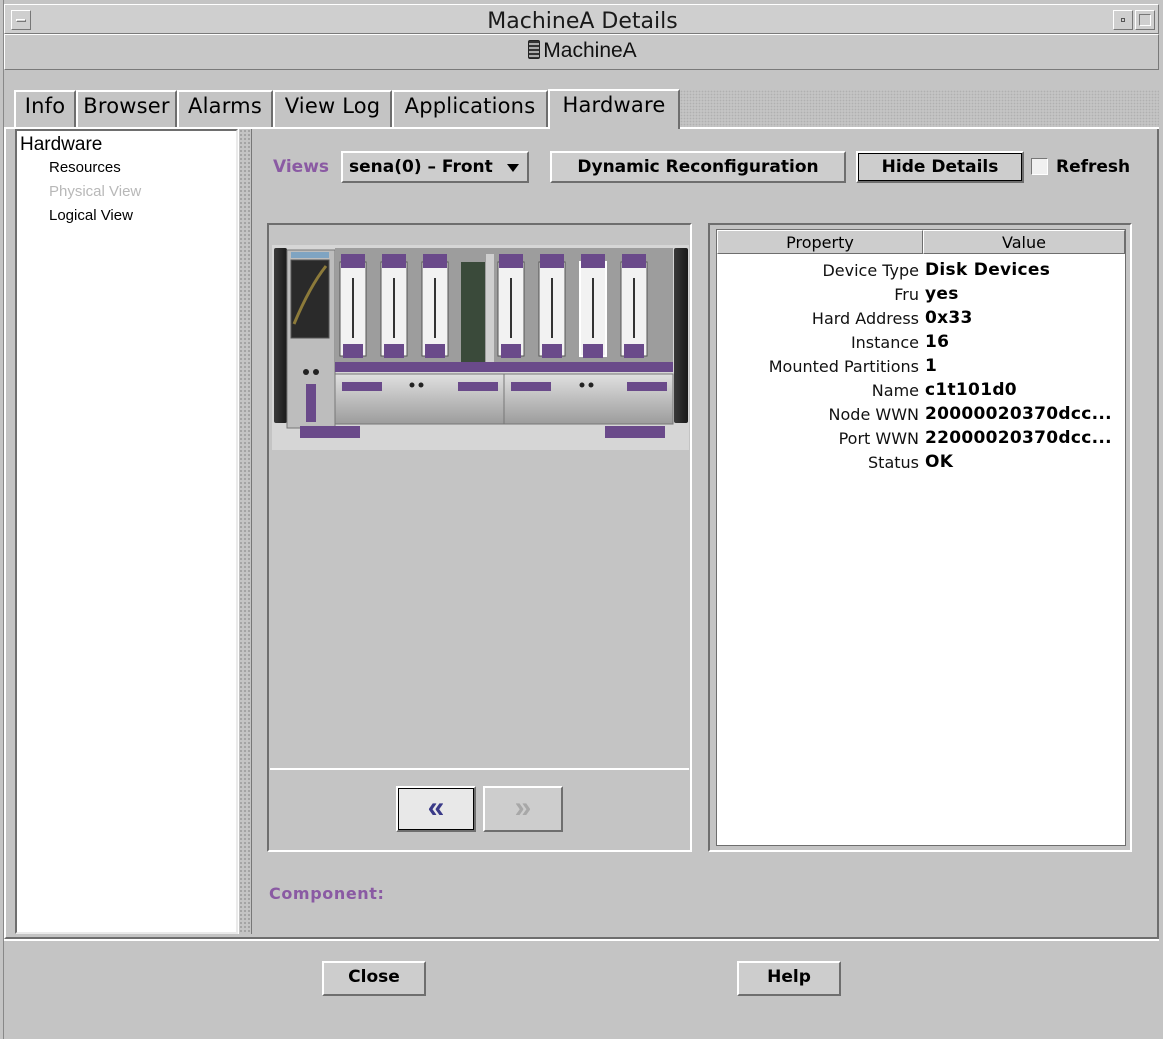  Describe the element at coordinates (971, 390) in the screenshot. I see `property-value: c1t101d0` at that location.